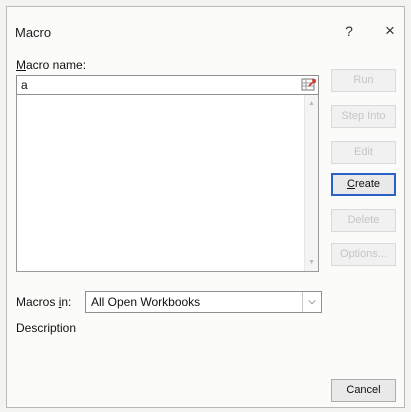 This screenshot has width=411, height=412. I want to click on macros-in-selected-value: All Open Workbooks, so click(146, 302).